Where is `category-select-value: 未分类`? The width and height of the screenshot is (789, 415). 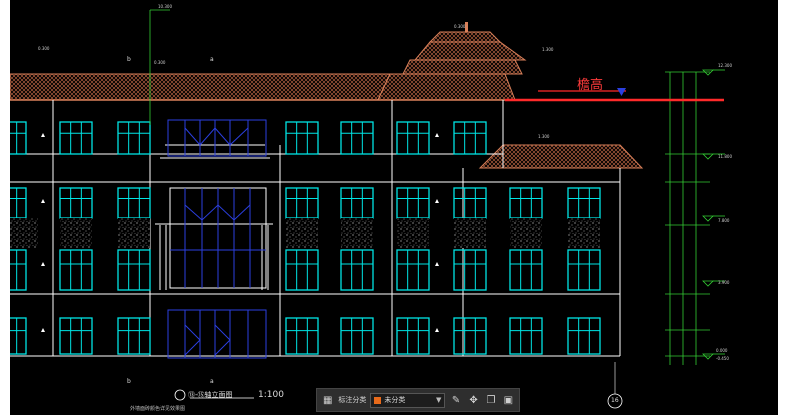
category-select-value: 未分类 is located at coordinates (395, 400).